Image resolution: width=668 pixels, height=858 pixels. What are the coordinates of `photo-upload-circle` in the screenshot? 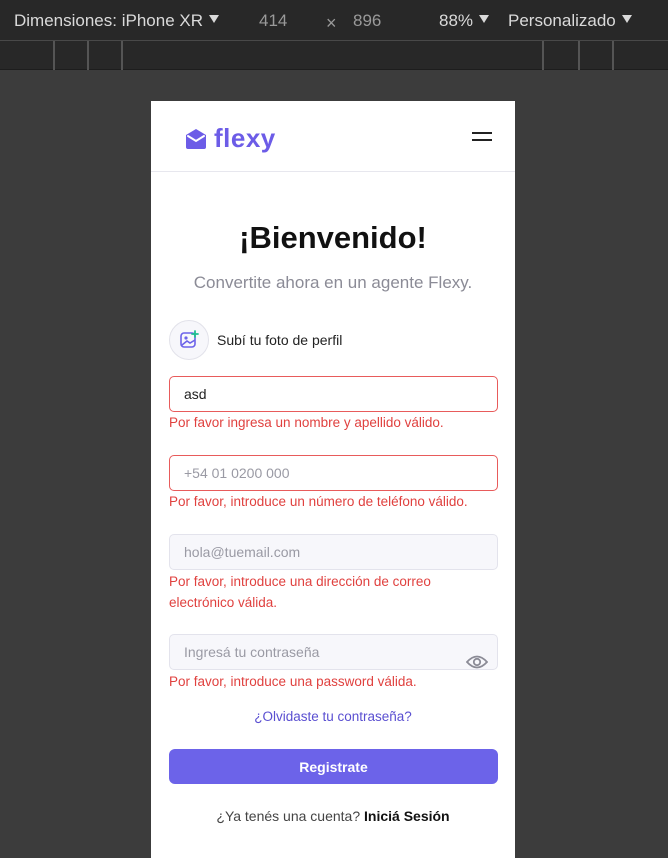 It's located at (189, 340).